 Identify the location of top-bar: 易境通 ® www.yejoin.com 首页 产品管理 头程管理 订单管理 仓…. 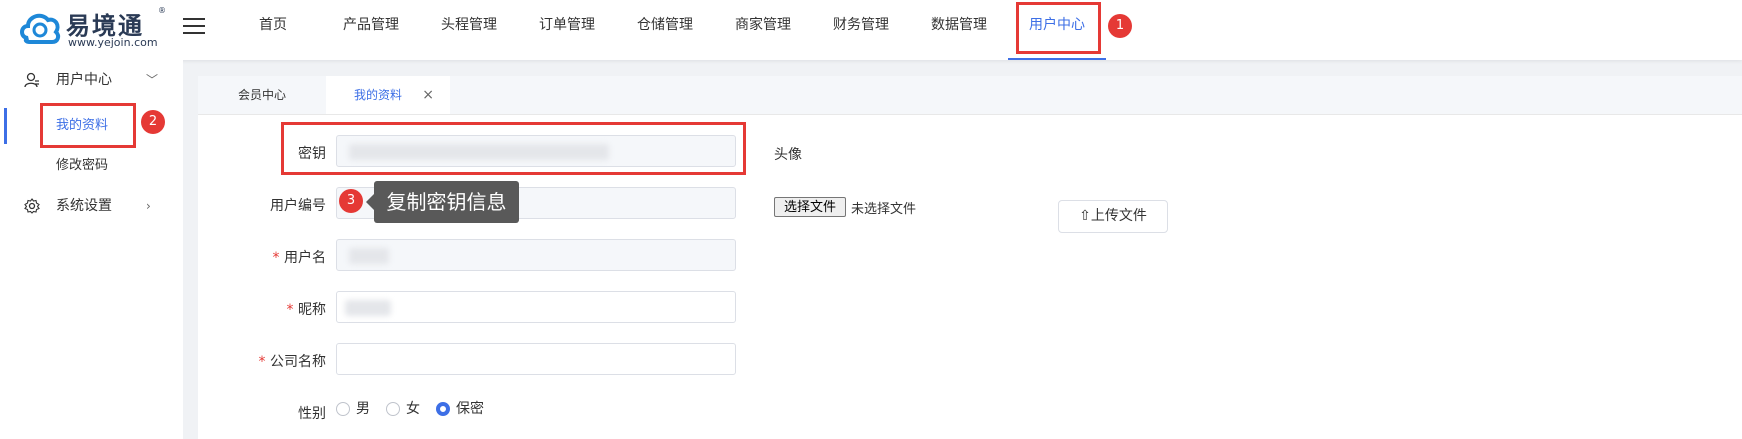
(871, 30).